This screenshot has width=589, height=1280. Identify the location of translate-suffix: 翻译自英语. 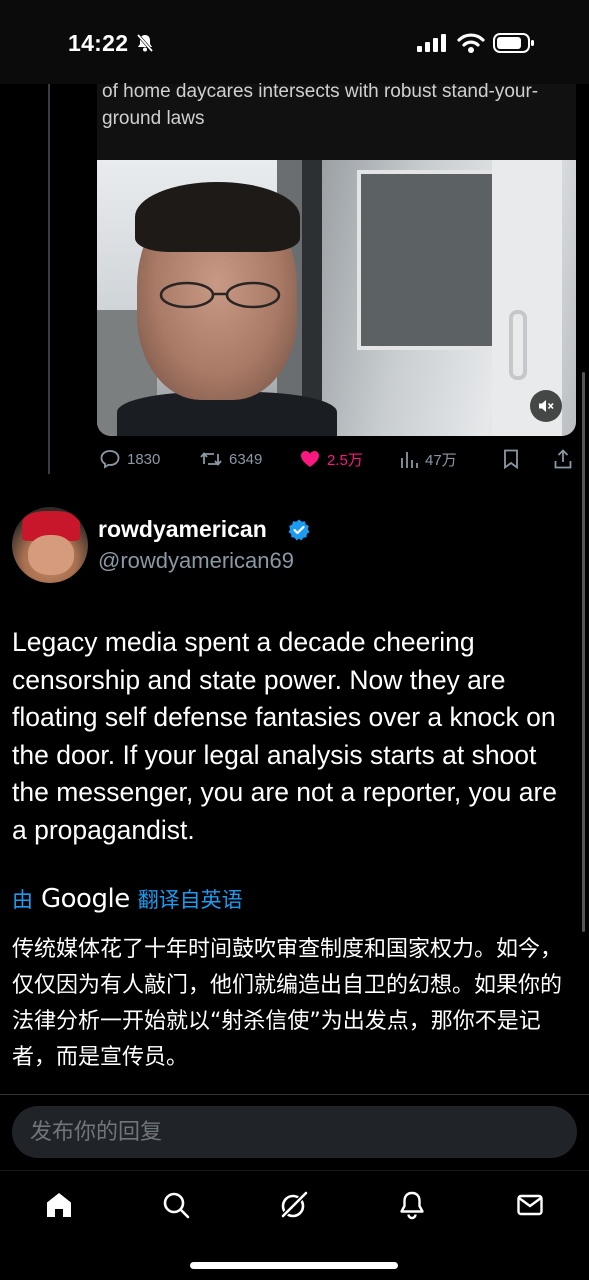
(190, 900).